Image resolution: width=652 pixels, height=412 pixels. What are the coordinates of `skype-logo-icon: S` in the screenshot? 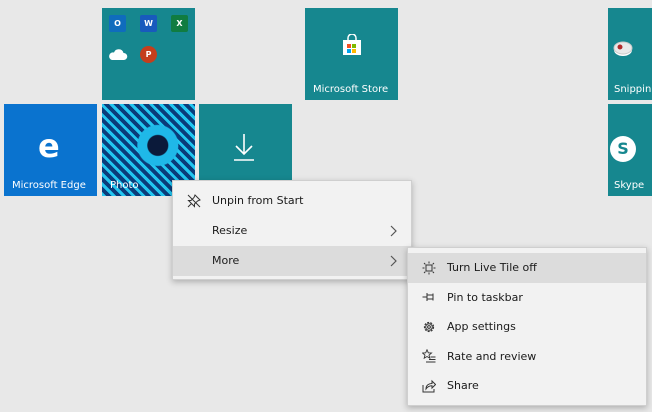 It's located at (623, 149).